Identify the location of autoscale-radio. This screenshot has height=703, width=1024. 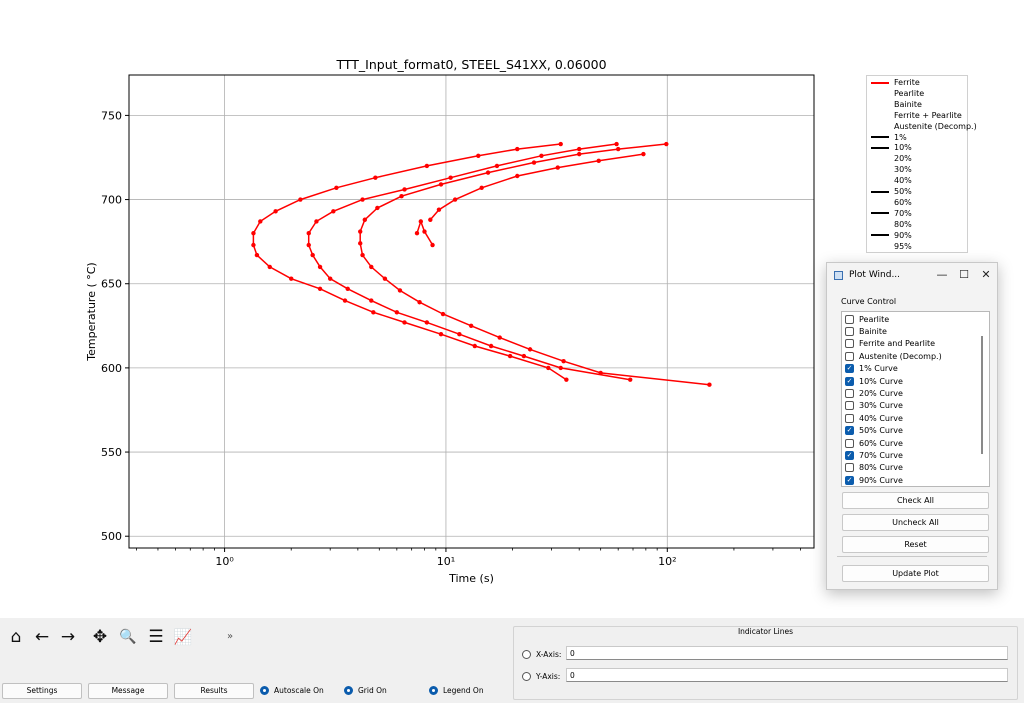
(264, 690).